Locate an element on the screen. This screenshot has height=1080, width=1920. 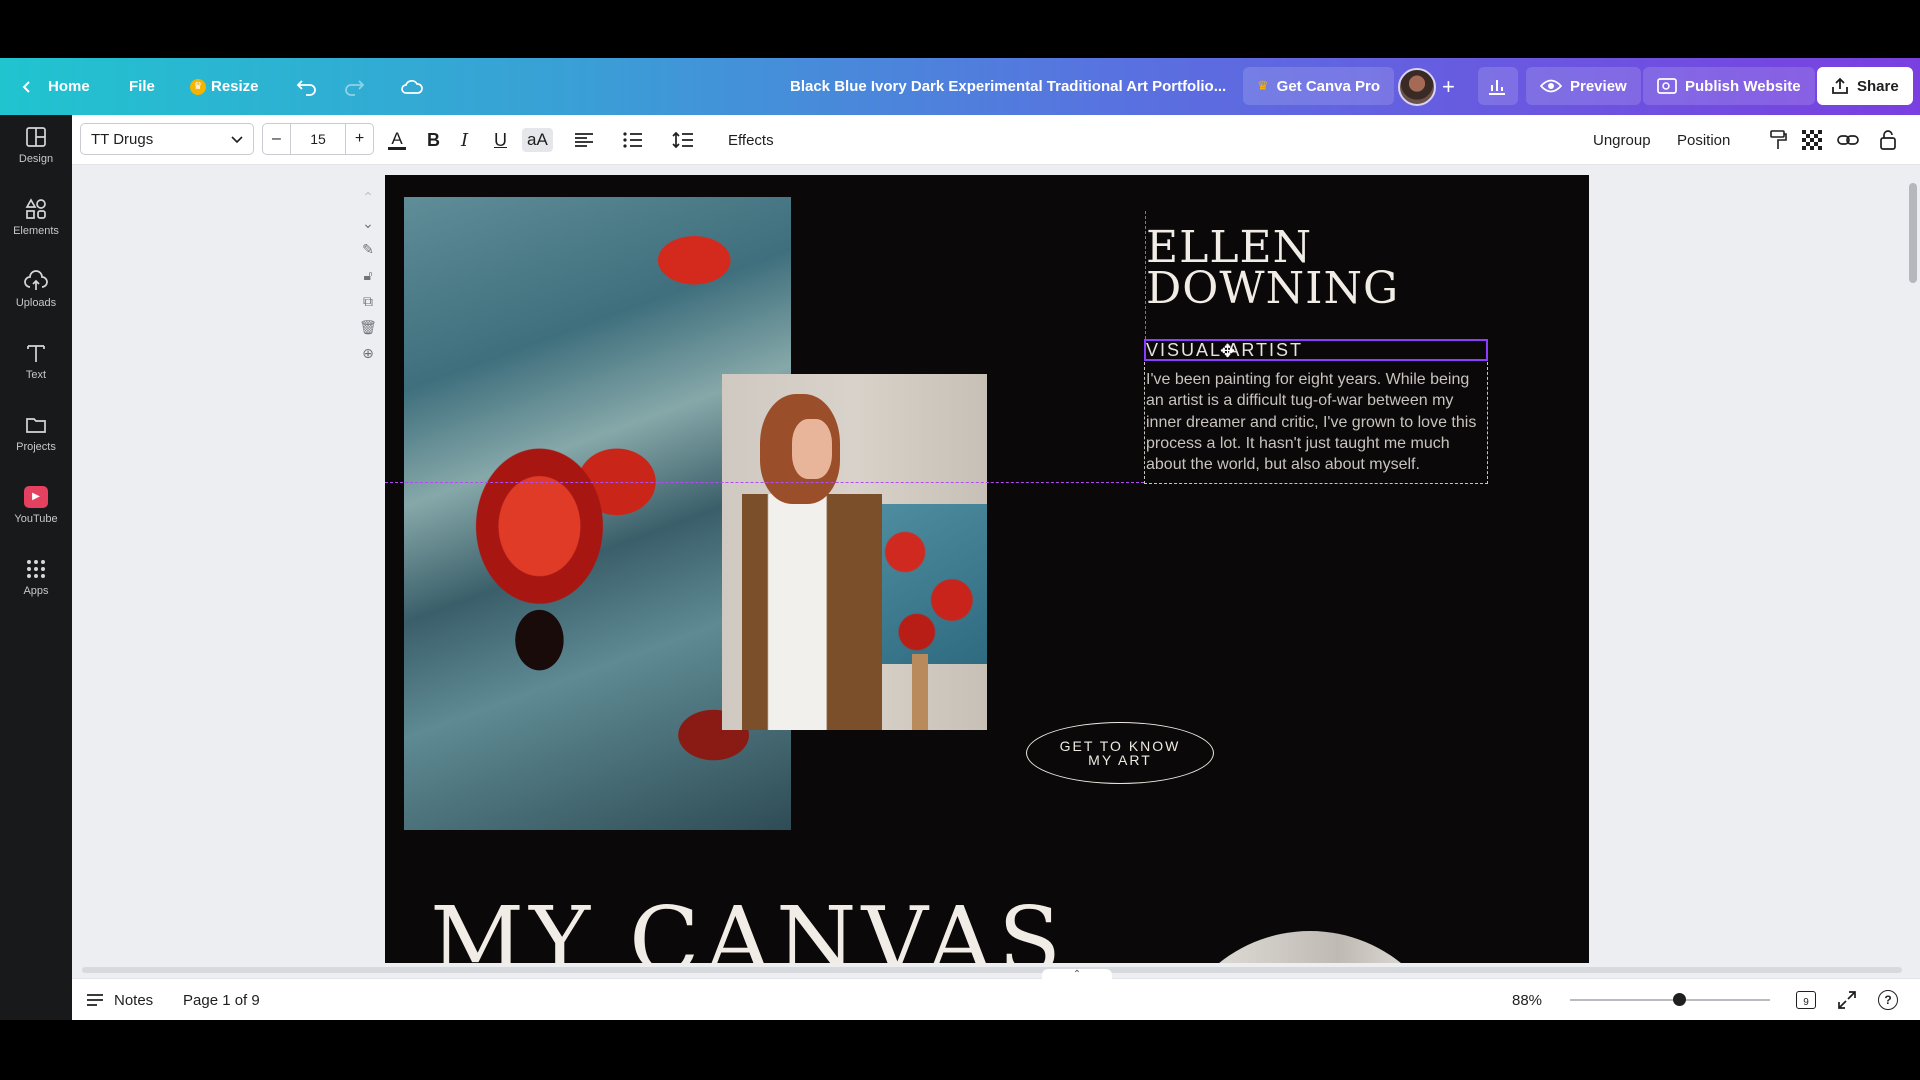
undo-icon is located at coordinates (307, 87).